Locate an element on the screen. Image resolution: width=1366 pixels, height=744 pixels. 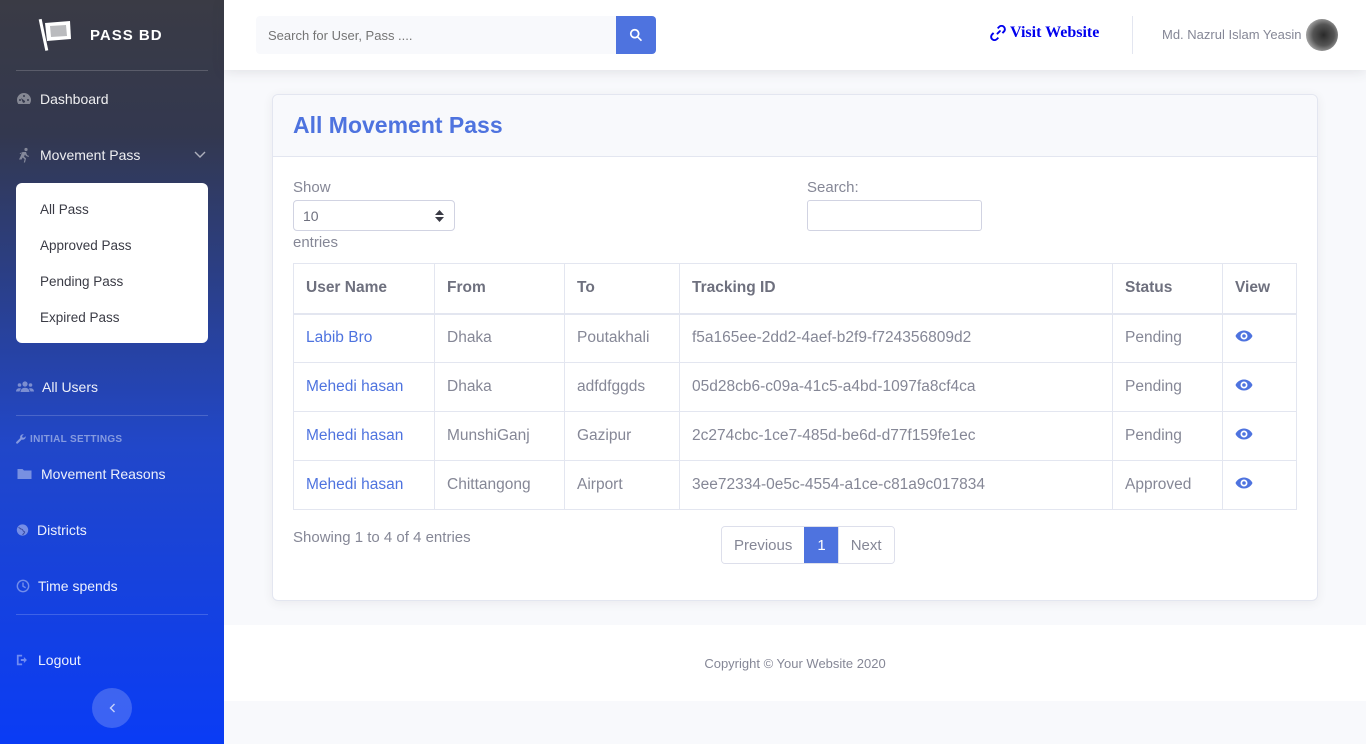
pagination: Previous 1 Next is located at coordinates (808, 545).